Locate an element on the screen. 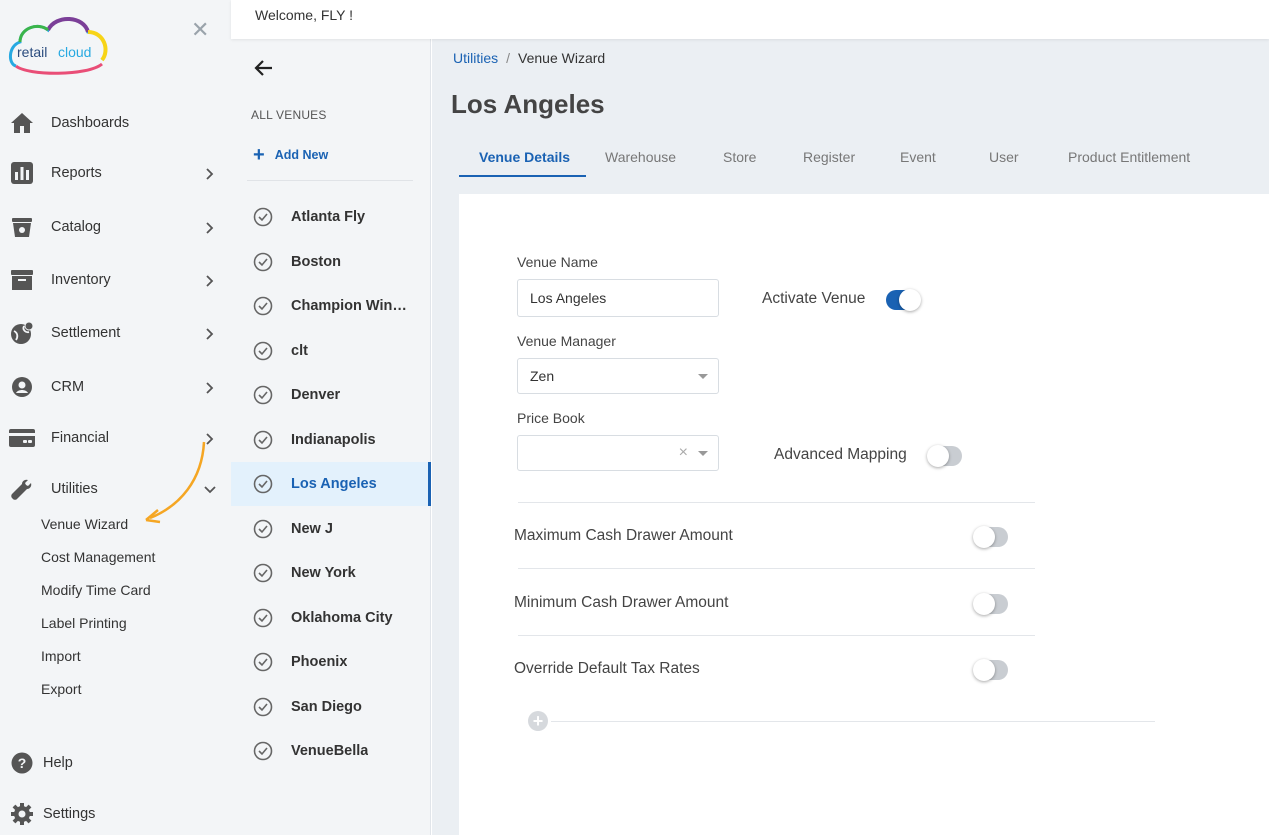  add-new-label: Add New is located at coordinates (301, 155).